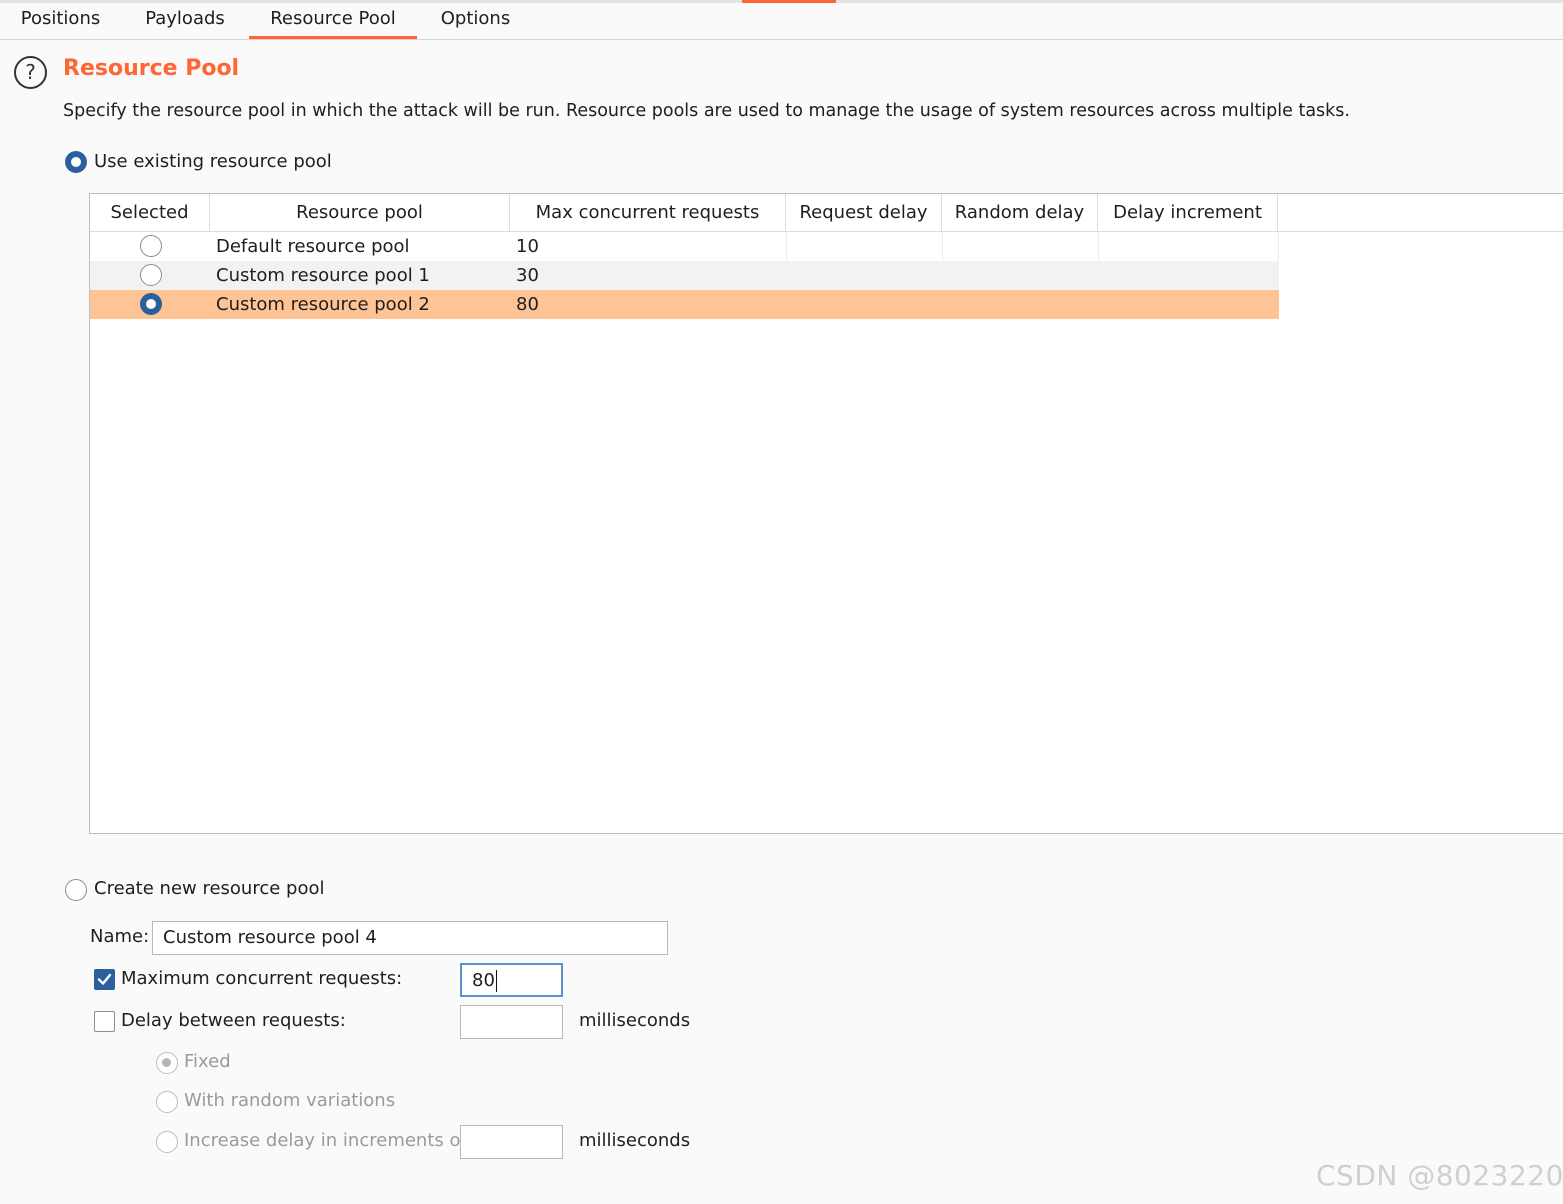  What do you see at coordinates (475, 21) in the screenshot?
I see `tab-options: Options` at bounding box center [475, 21].